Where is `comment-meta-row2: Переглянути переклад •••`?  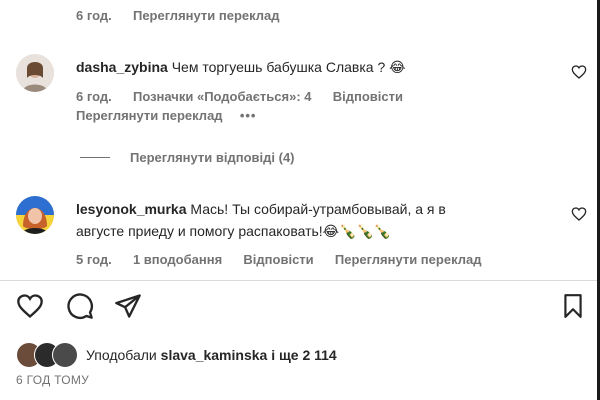
comment-meta-row2: Переглянути переклад ••• is located at coordinates (166, 115).